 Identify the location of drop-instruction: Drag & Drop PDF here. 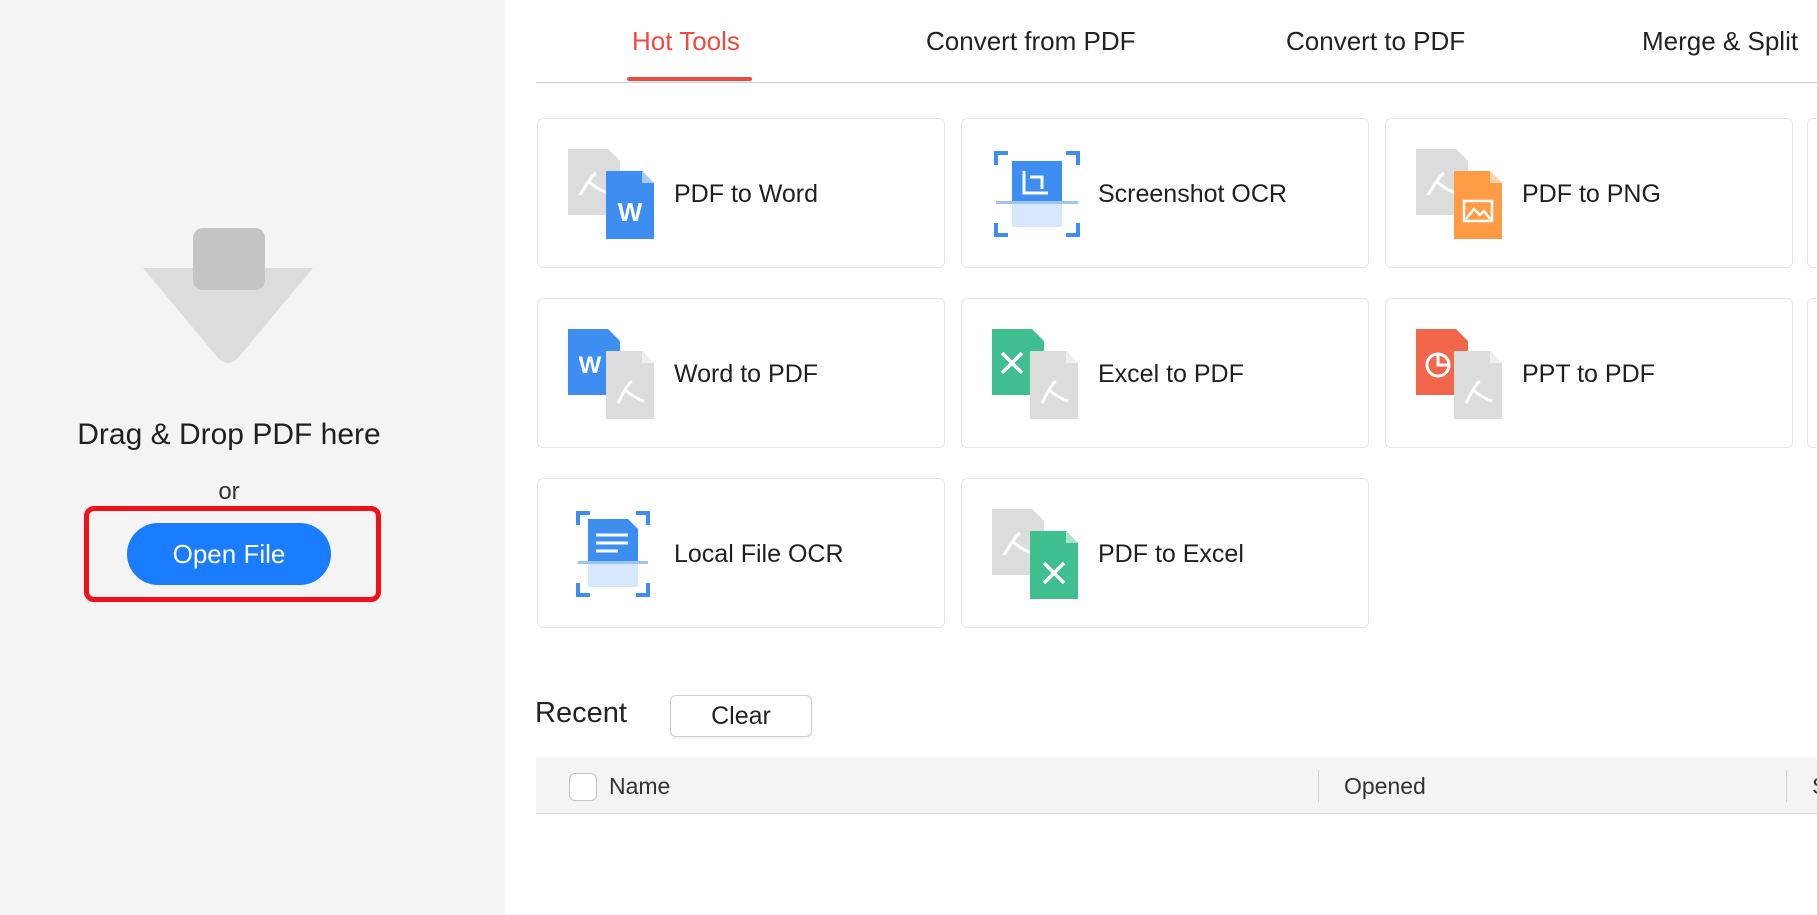
(229, 434).